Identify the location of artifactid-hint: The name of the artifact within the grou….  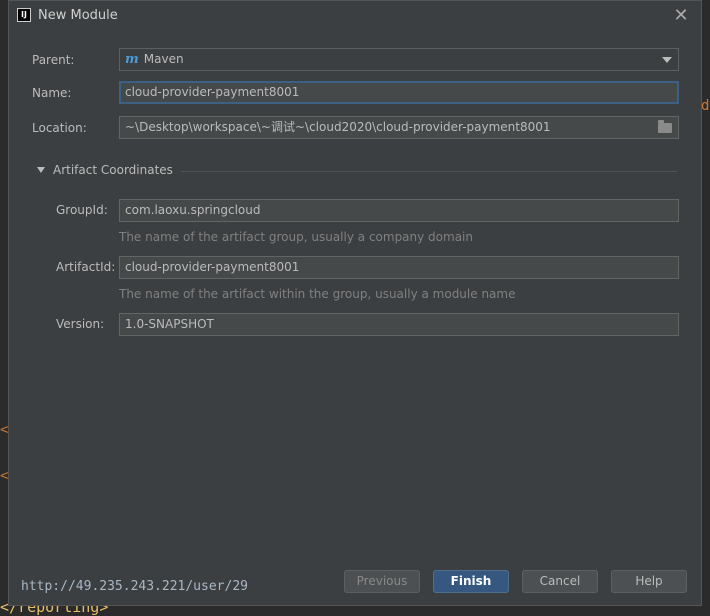
(317, 294).